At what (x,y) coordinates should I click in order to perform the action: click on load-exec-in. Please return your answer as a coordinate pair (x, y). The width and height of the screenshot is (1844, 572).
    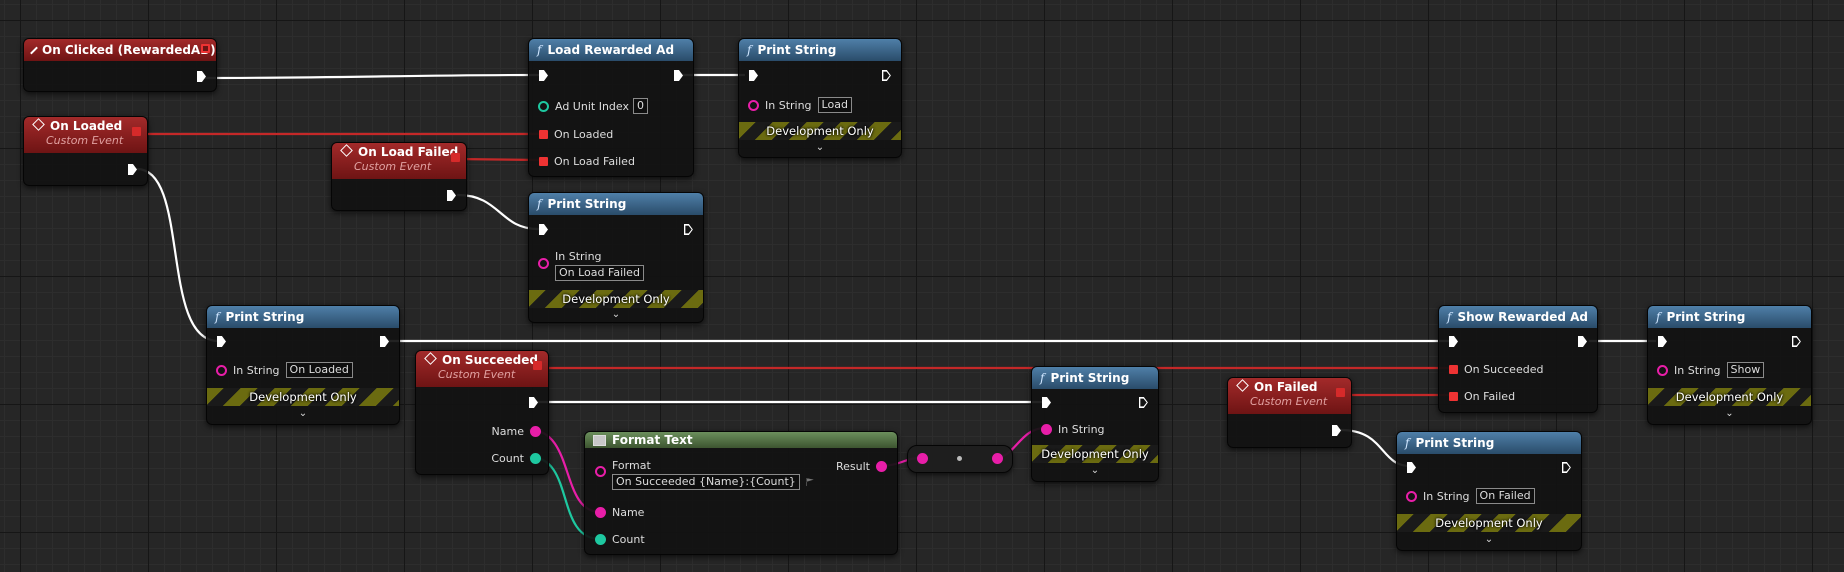
    Looking at the image, I should click on (543, 75).